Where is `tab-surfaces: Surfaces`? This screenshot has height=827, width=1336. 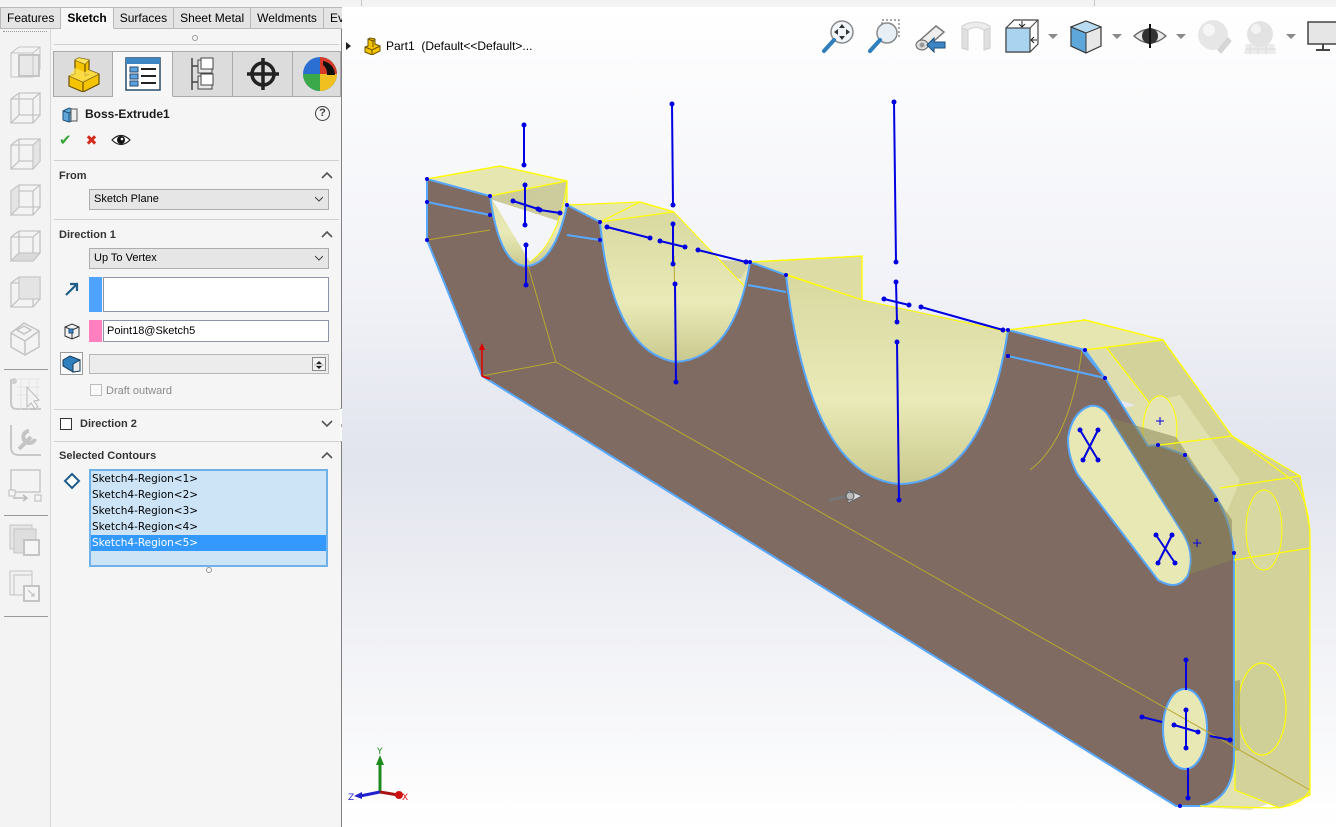
tab-surfaces: Surfaces is located at coordinates (144, 18).